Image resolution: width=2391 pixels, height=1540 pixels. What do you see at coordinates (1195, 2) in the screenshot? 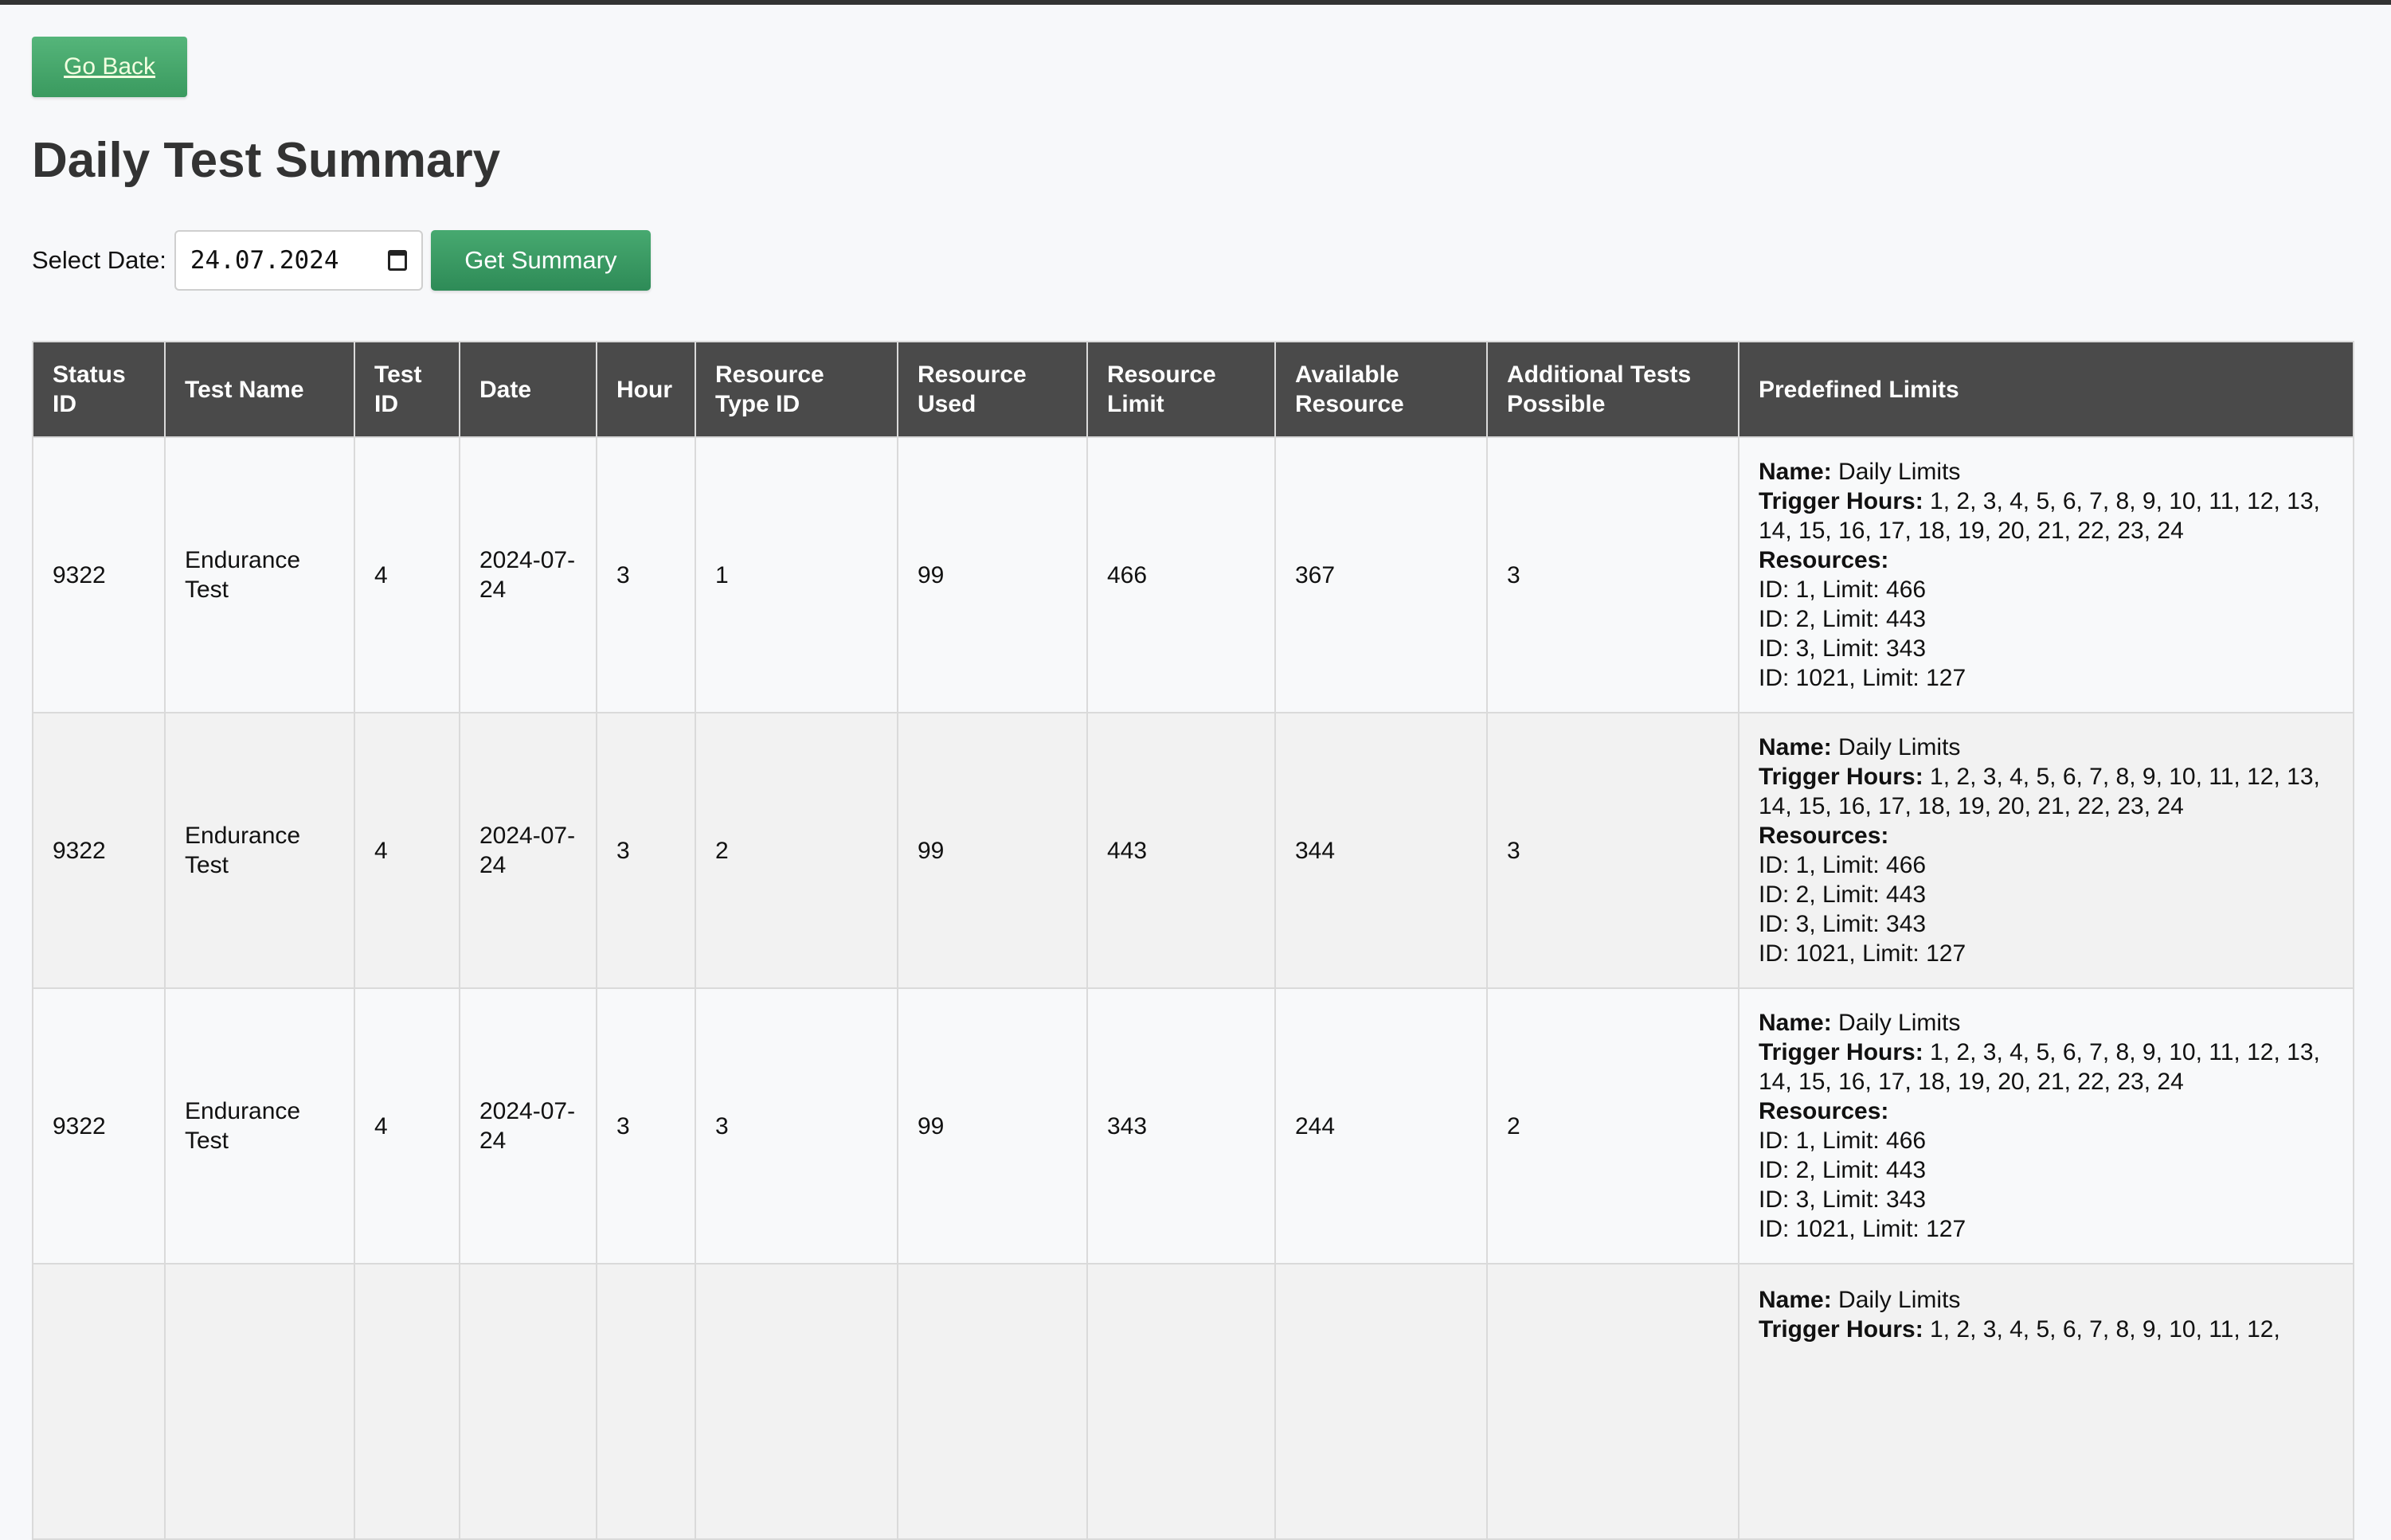
I see `top-border` at bounding box center [1195, 2].